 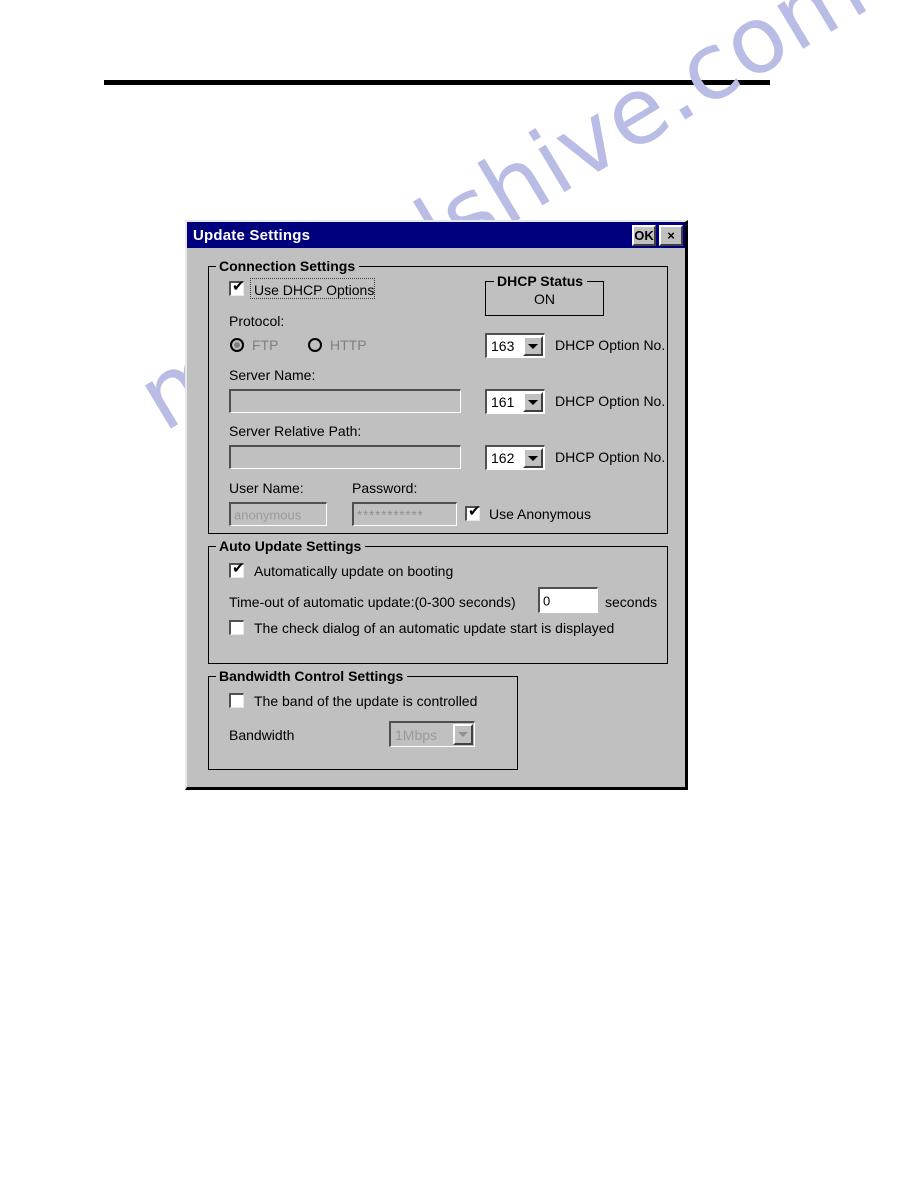 I want to click on input-user-name: anonymous, so click(x=278, y=514).